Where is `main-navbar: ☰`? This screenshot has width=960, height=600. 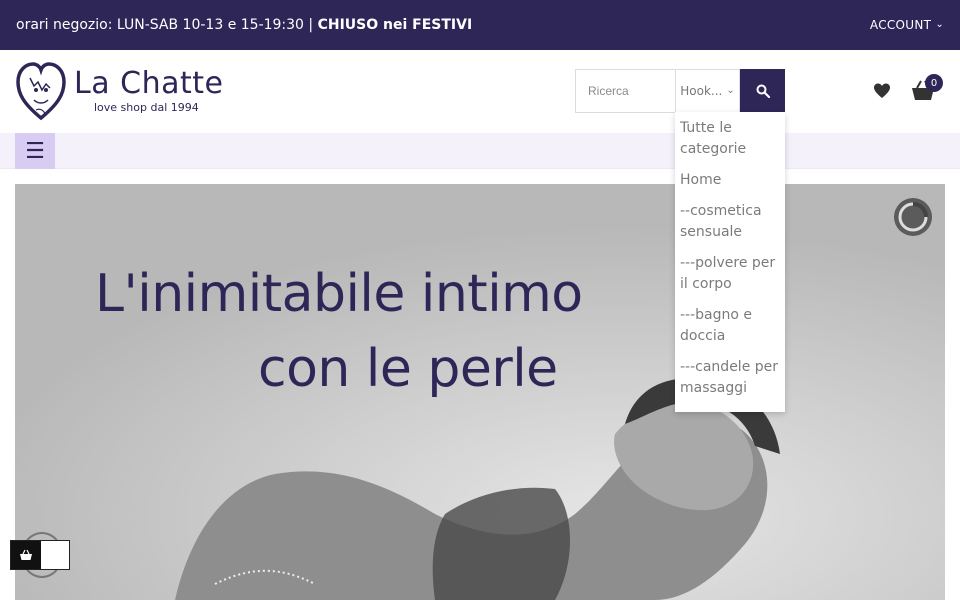
main-navbar: ☰ is located at coordinates (480, 151).